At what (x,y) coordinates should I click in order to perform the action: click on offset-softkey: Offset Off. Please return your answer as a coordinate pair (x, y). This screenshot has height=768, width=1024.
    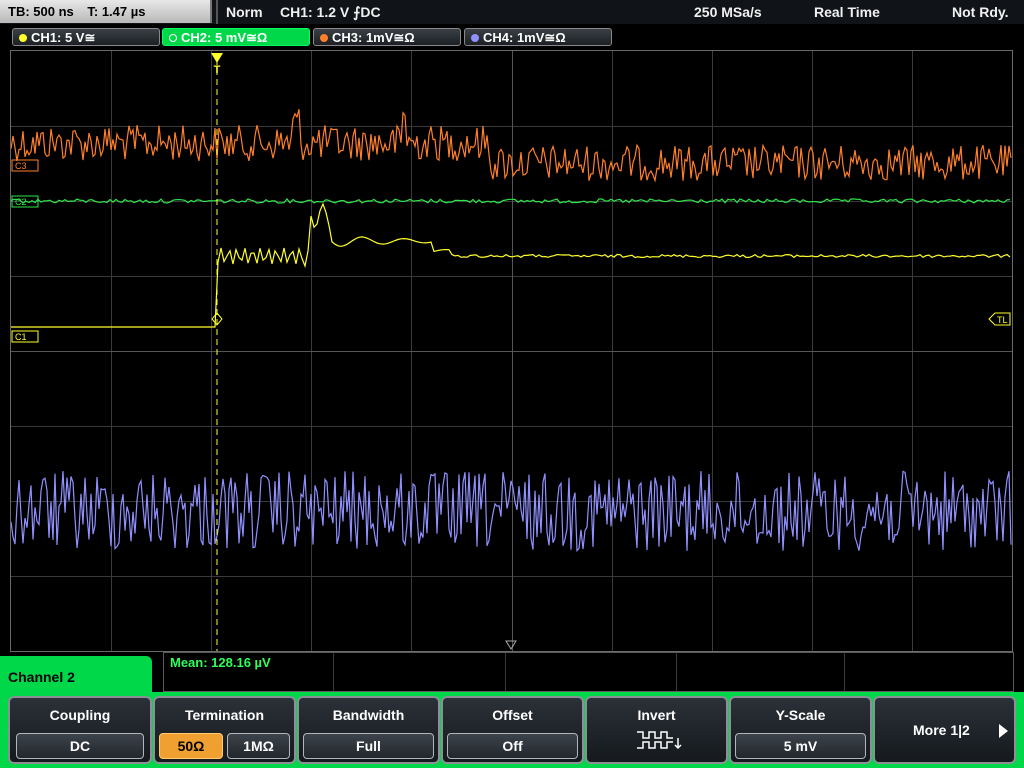
    Looking at the image, I should click on (512, 730).